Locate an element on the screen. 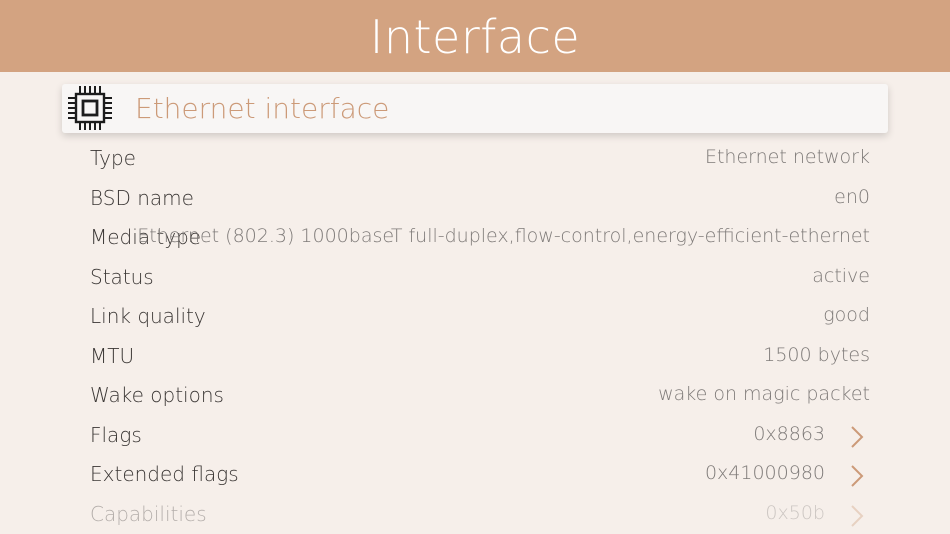 The image size is (950, 534). row-value: wake on magic packet is located at coordinates (764, 394).